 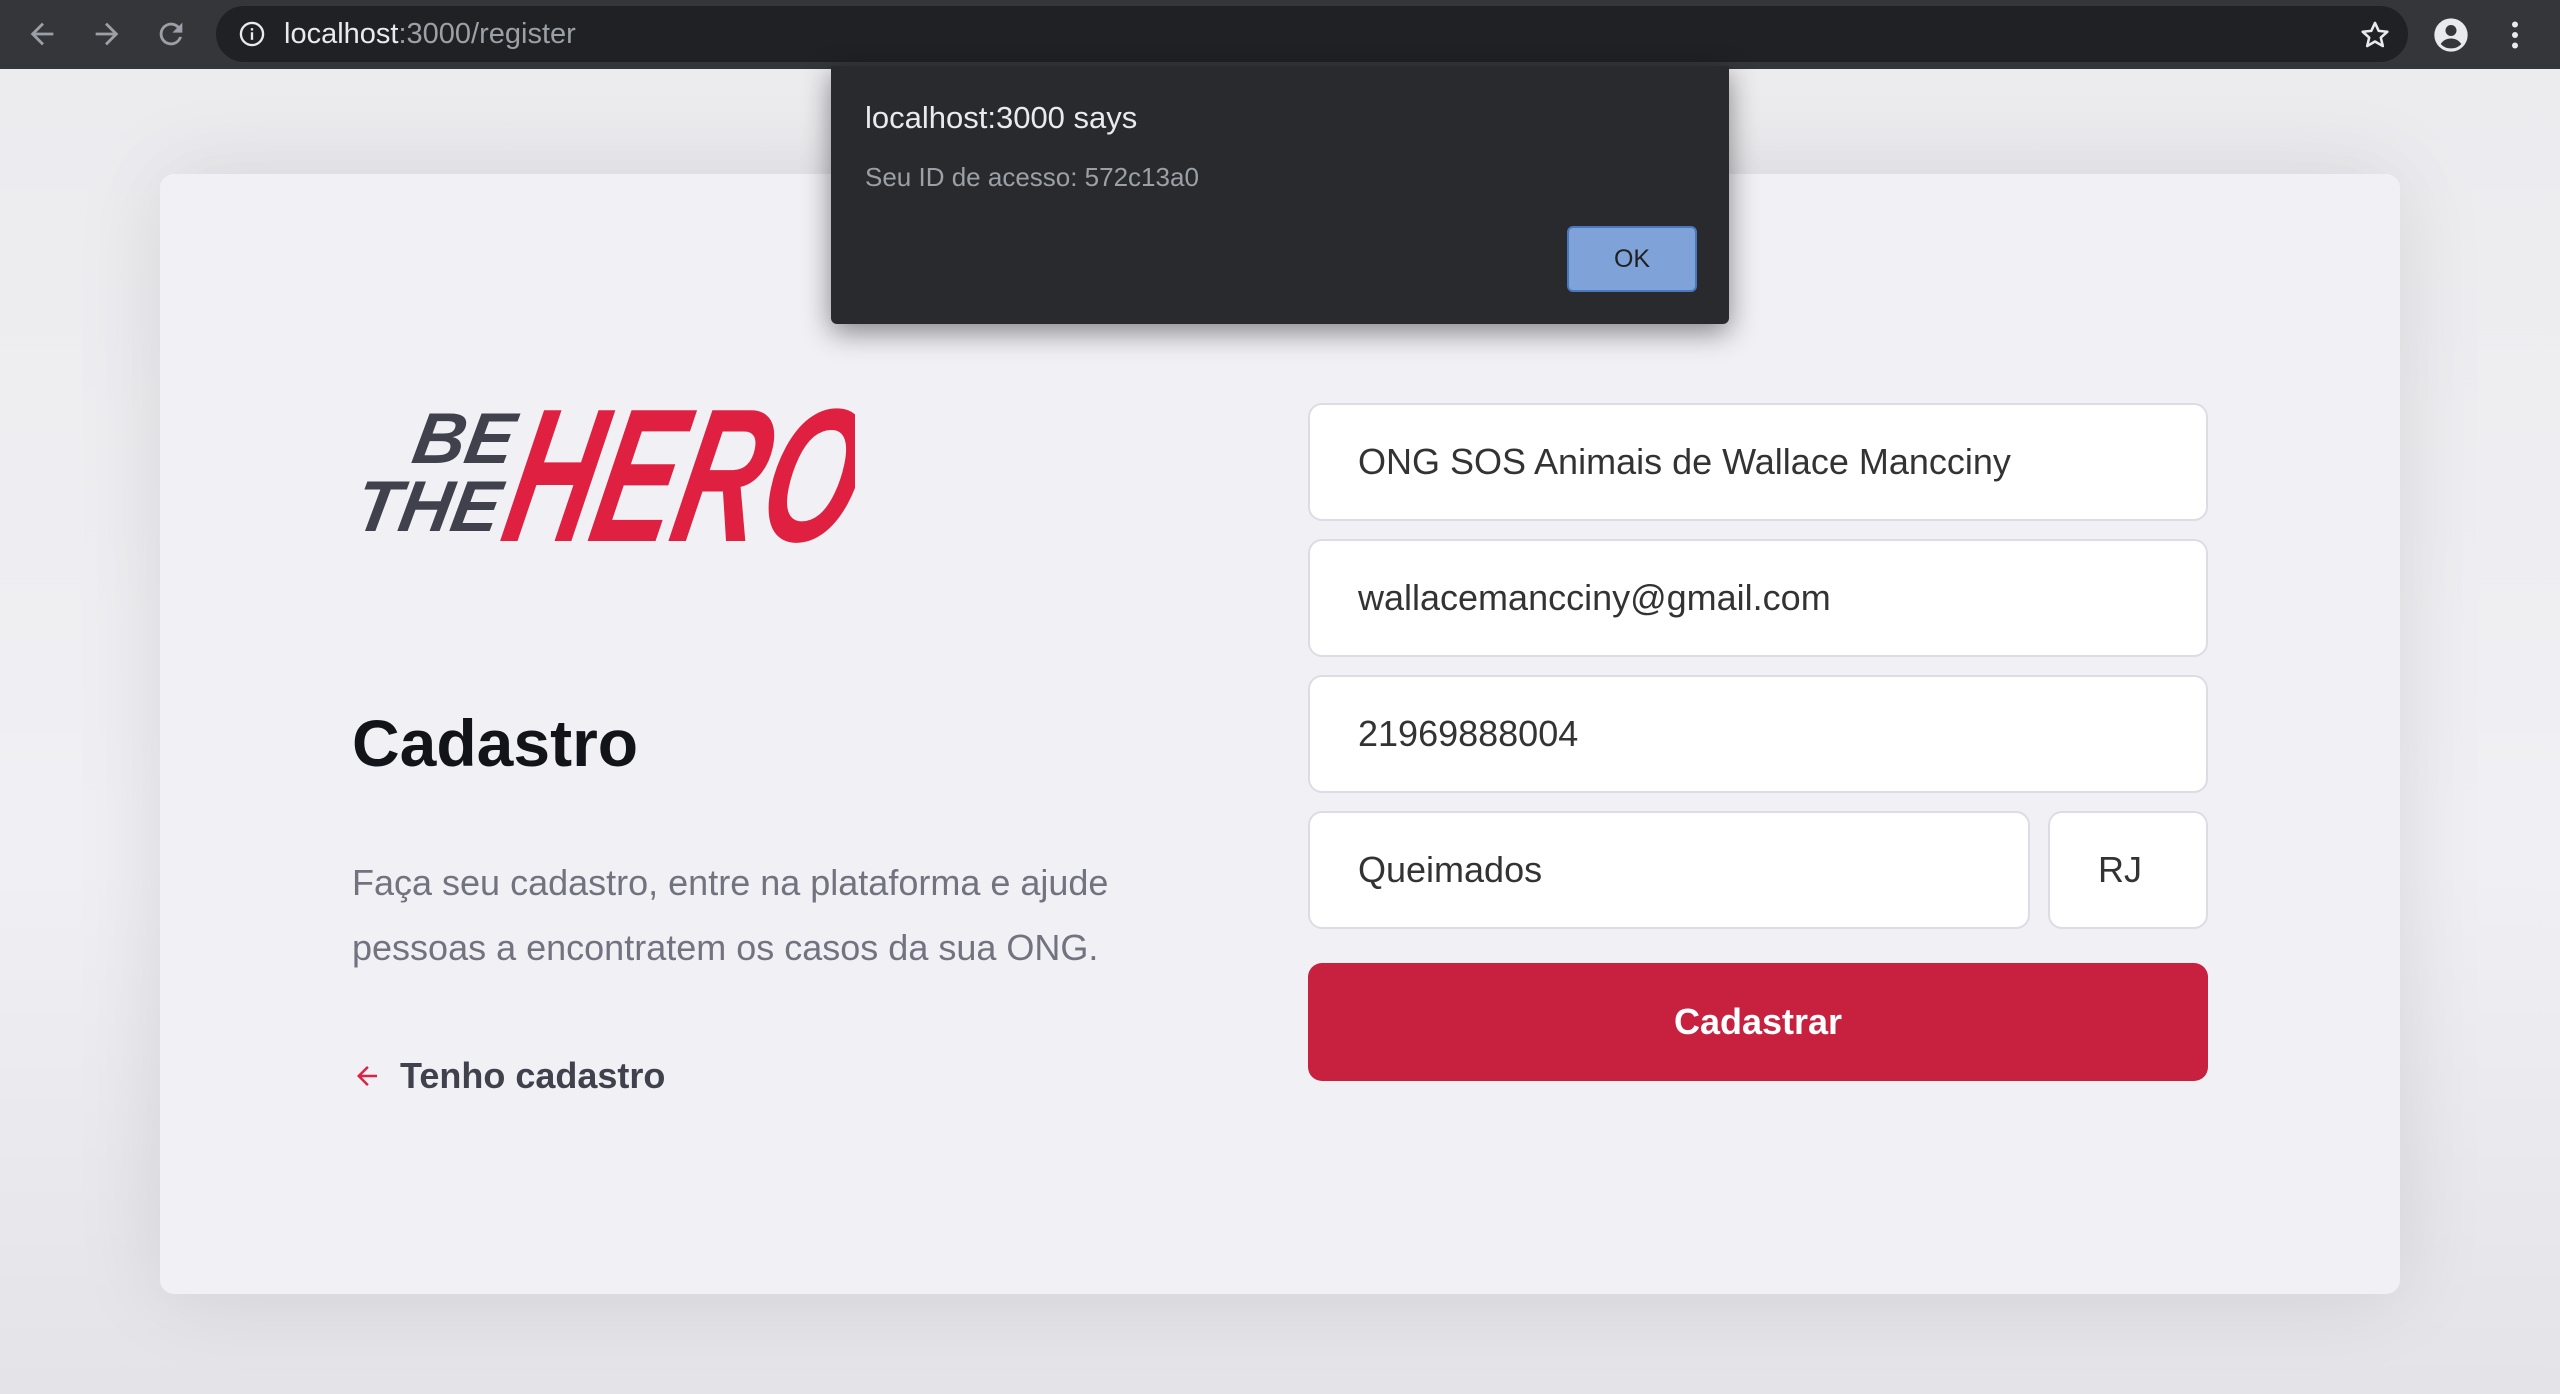 I want to click on browser-toolbar: localhost:3000/register, so click(x=1280, y=34).